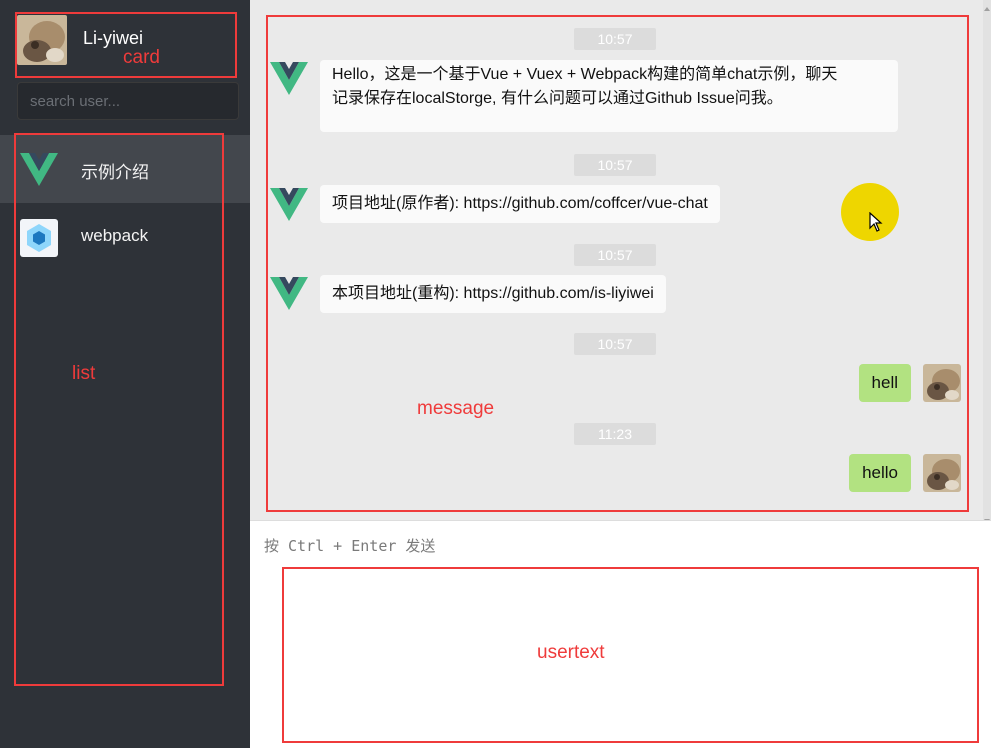 This screenshot has width=991, height=748. Describe the element at coordinates (128, 101) in the screenshot. I see `search-input` at that location.